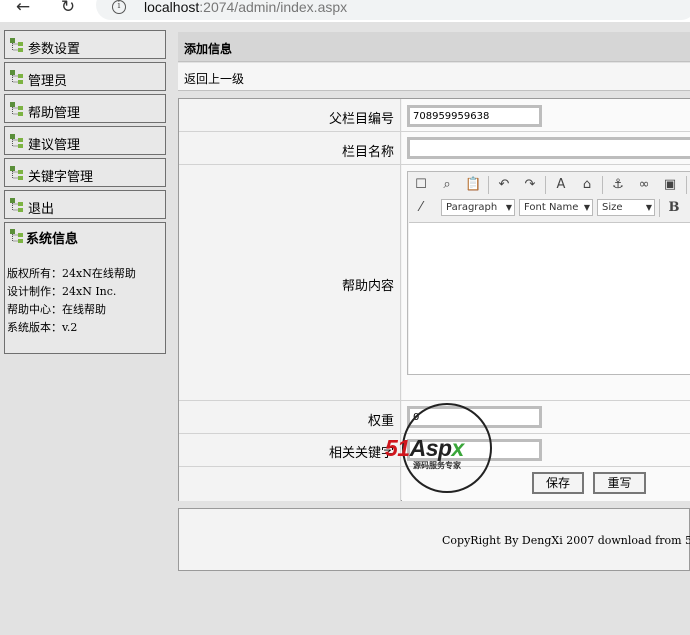 This screenshot has height=635, width=690. I want to click on watermark-subtitle: 源码服务专家, so click(437, 465).